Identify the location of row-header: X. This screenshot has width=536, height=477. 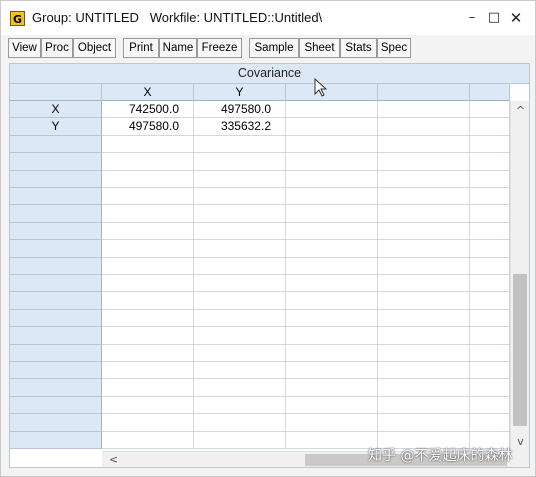
(56, 110).